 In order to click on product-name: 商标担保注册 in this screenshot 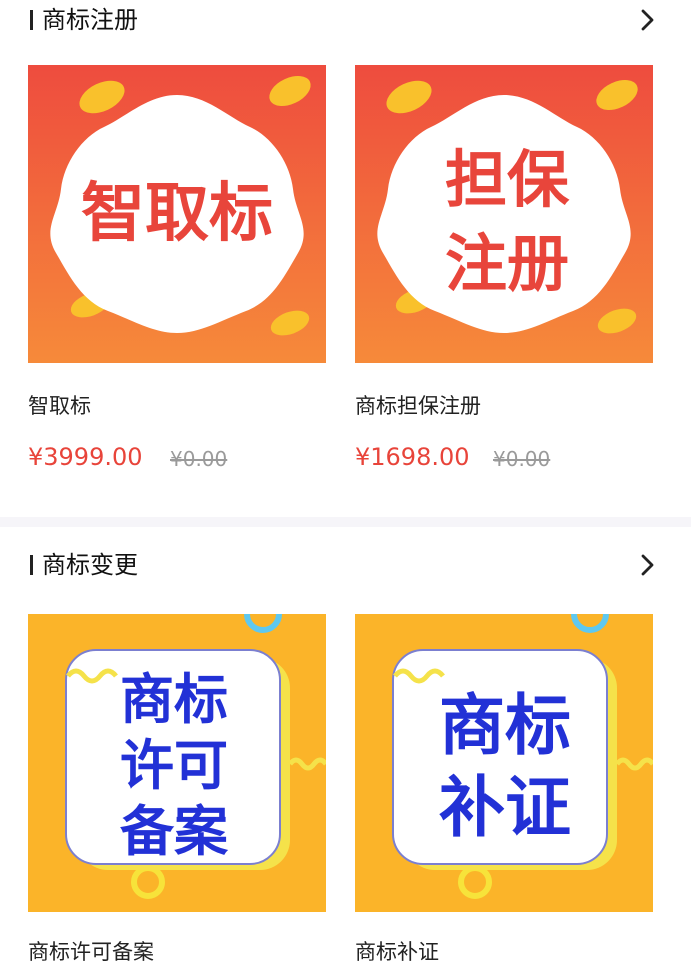, I will do `click(418, 405)`.